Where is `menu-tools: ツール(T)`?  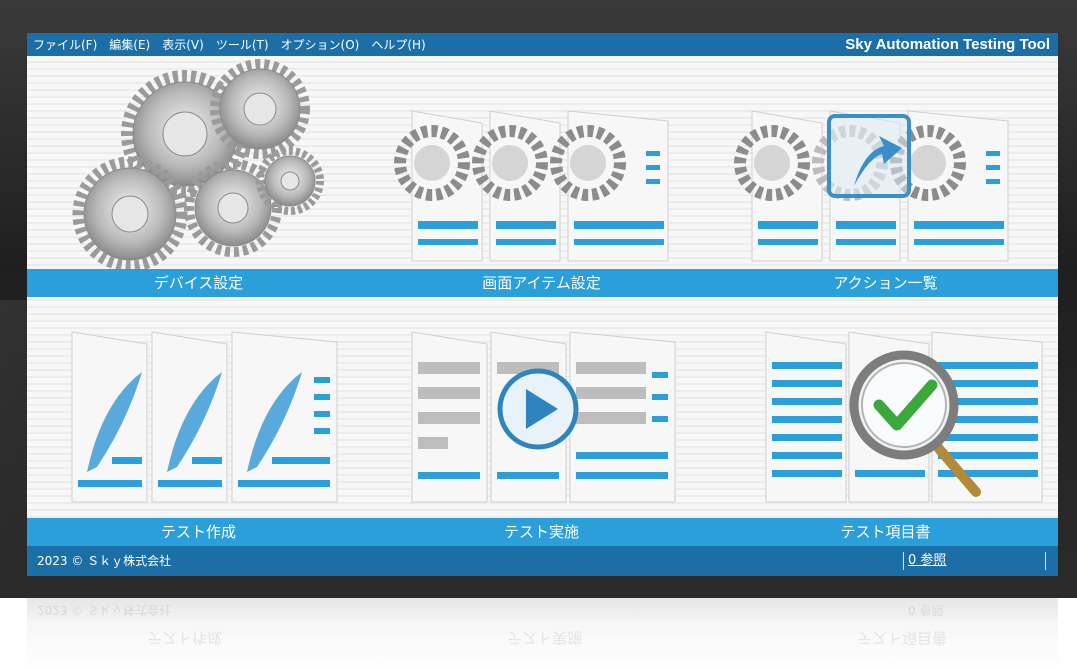 menu-tools: ツール(T) is located at coordinates (242, 44).